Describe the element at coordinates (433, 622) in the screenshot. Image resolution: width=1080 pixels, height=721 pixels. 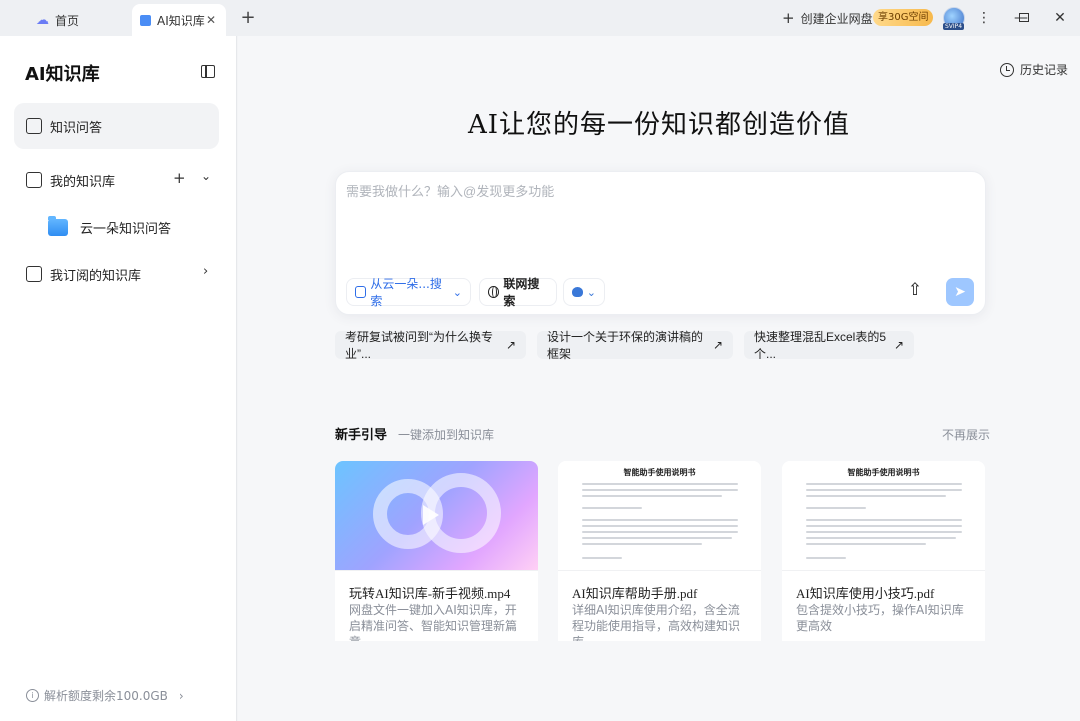
I see `card-description: 网盘文件一键加入AI知识库，开启精准问答、智能知识管理新篇章` at that location.